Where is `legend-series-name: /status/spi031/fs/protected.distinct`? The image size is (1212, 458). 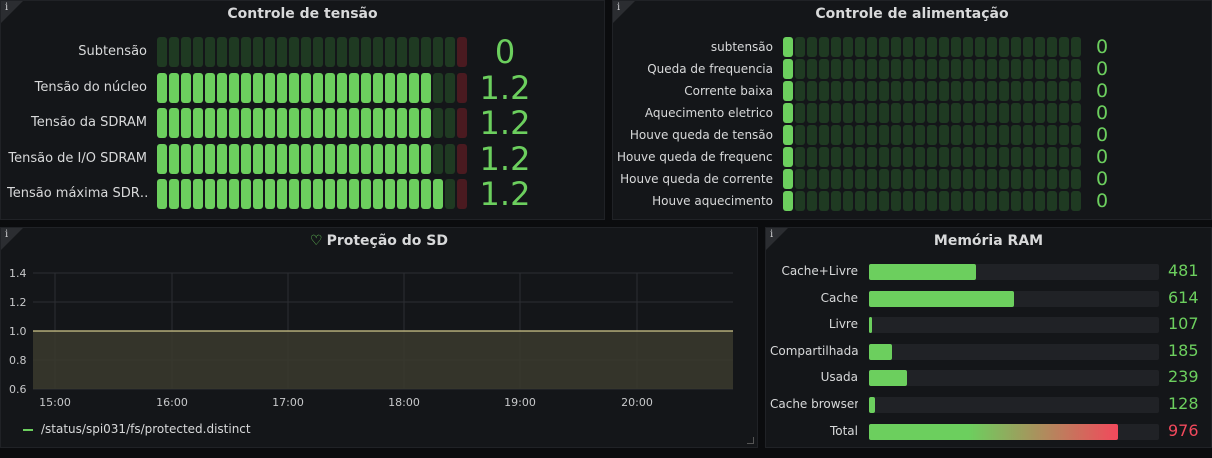 legend-series-name: /status/spi031/fs/protected.distinct is located at coordinates (146, 429).